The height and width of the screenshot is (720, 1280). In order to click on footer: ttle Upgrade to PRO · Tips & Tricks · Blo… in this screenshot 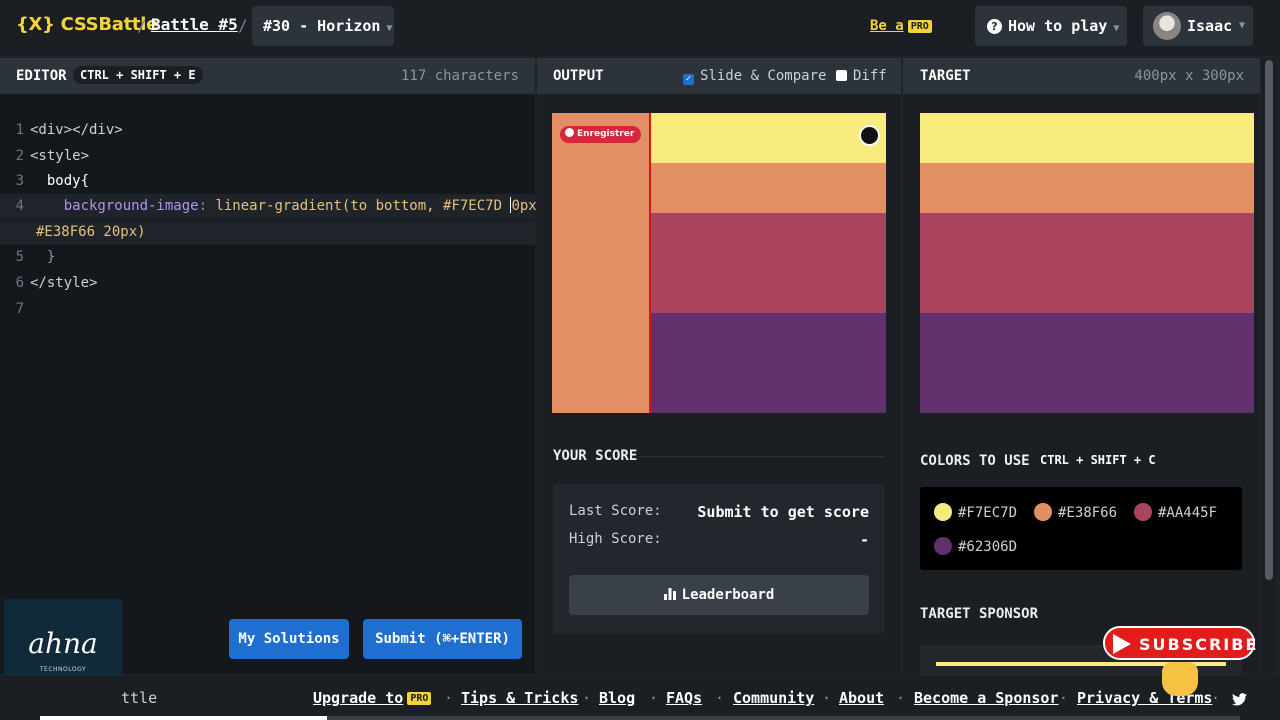, I will do `click(640, 698)`.